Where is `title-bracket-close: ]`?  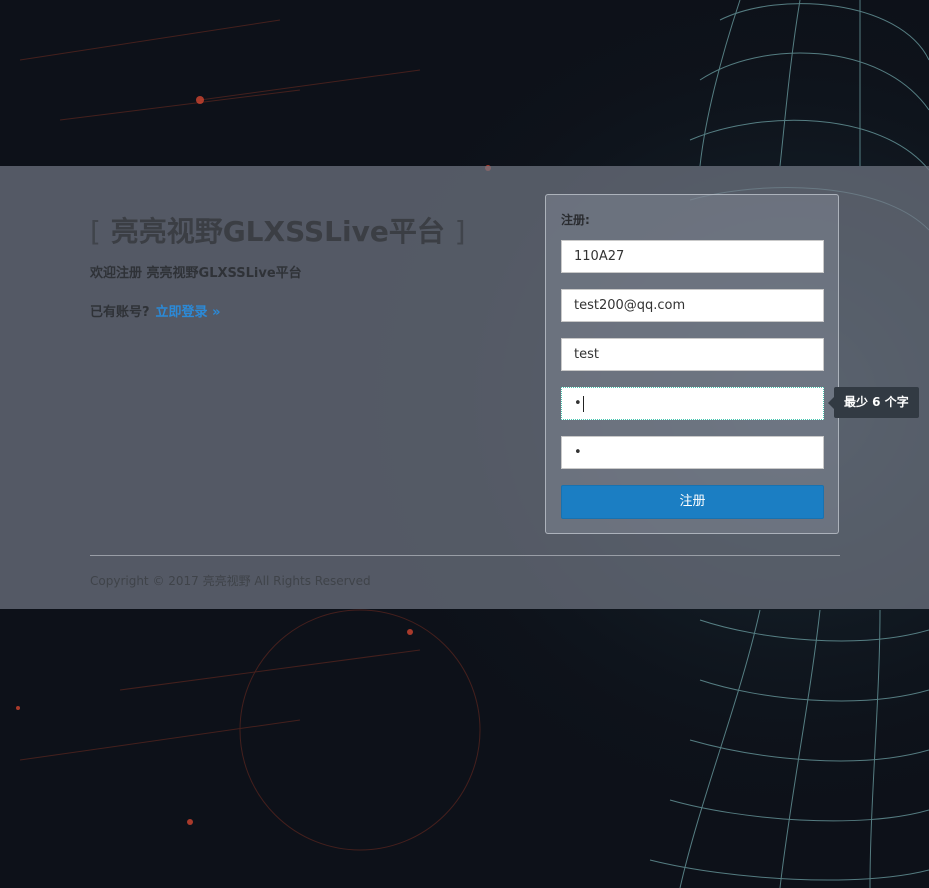
title-bracket-close: ] is located at coordinates (460, 231).